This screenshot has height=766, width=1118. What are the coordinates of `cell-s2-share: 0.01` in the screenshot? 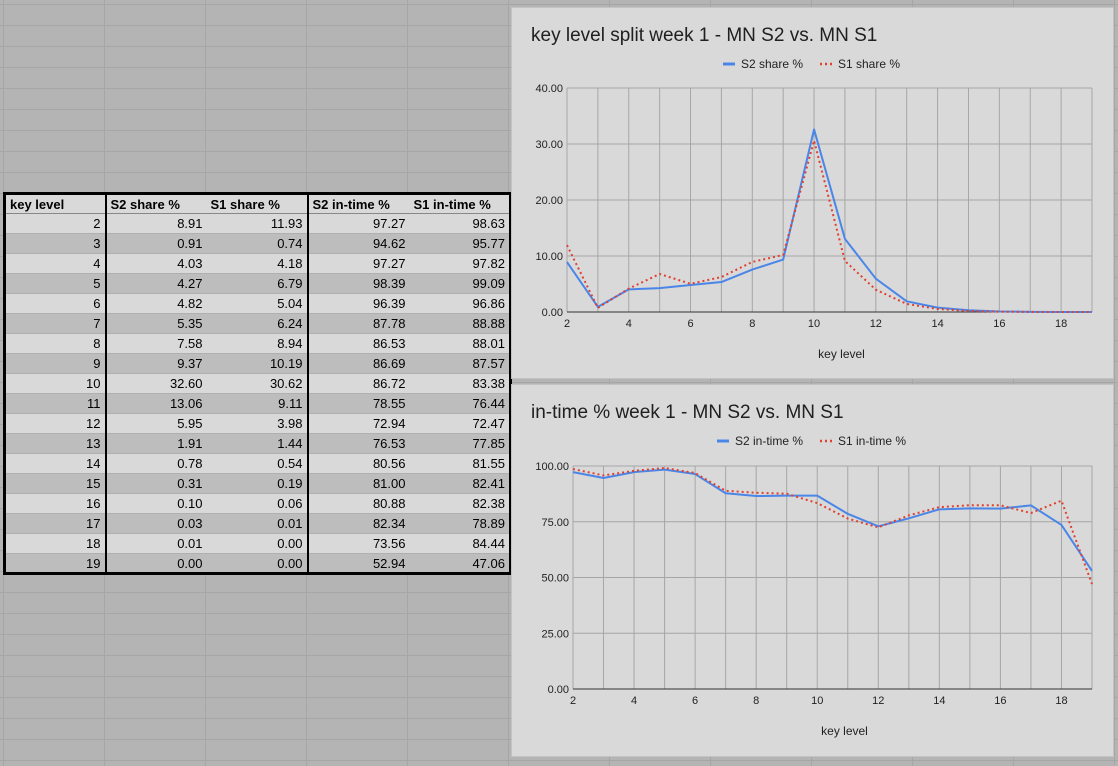 It's located at (155, 543).